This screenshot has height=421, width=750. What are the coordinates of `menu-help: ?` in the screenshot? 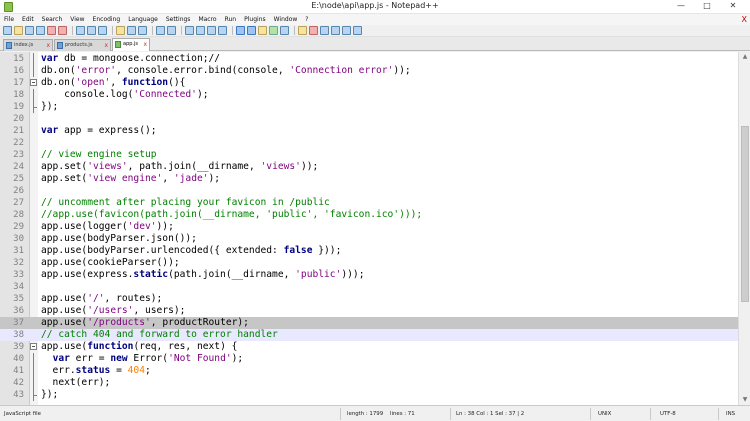 It's located at (306, 19).